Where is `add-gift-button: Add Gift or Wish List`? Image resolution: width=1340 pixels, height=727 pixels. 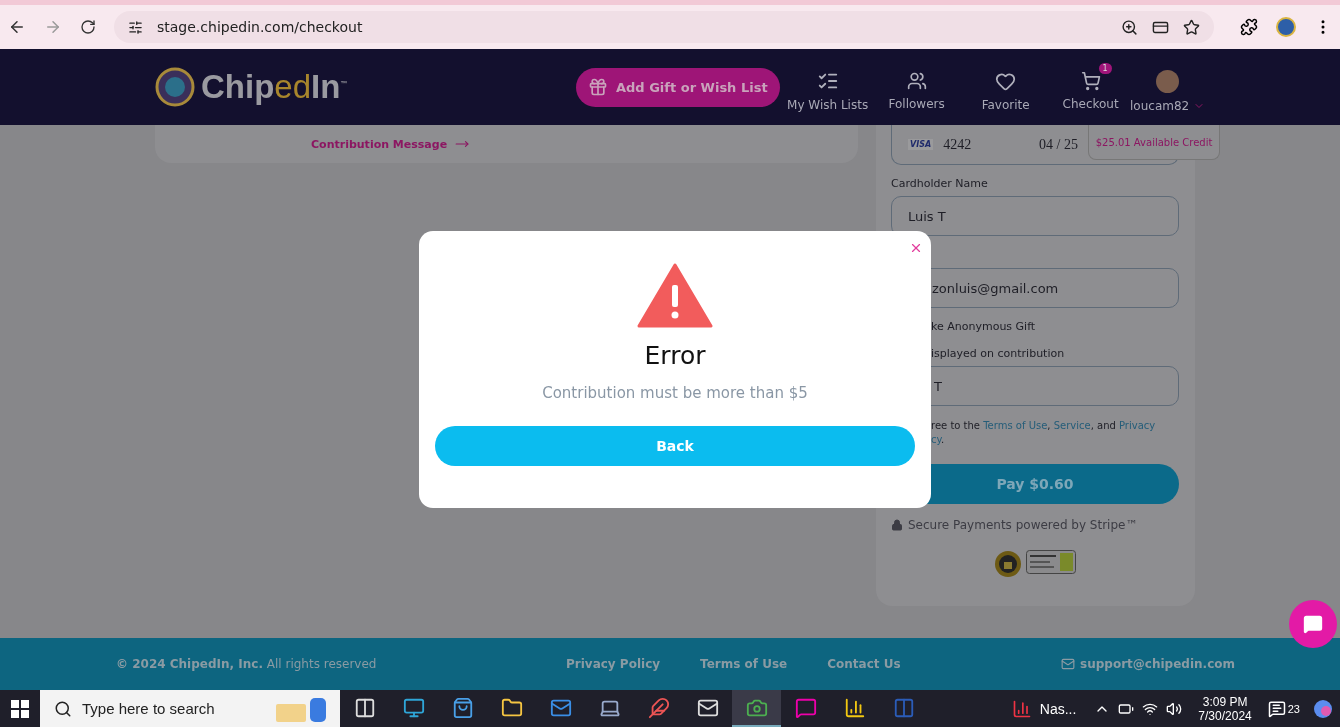 add-gift-button: Add Gift or Wish List is located at coordinates (678, 87).